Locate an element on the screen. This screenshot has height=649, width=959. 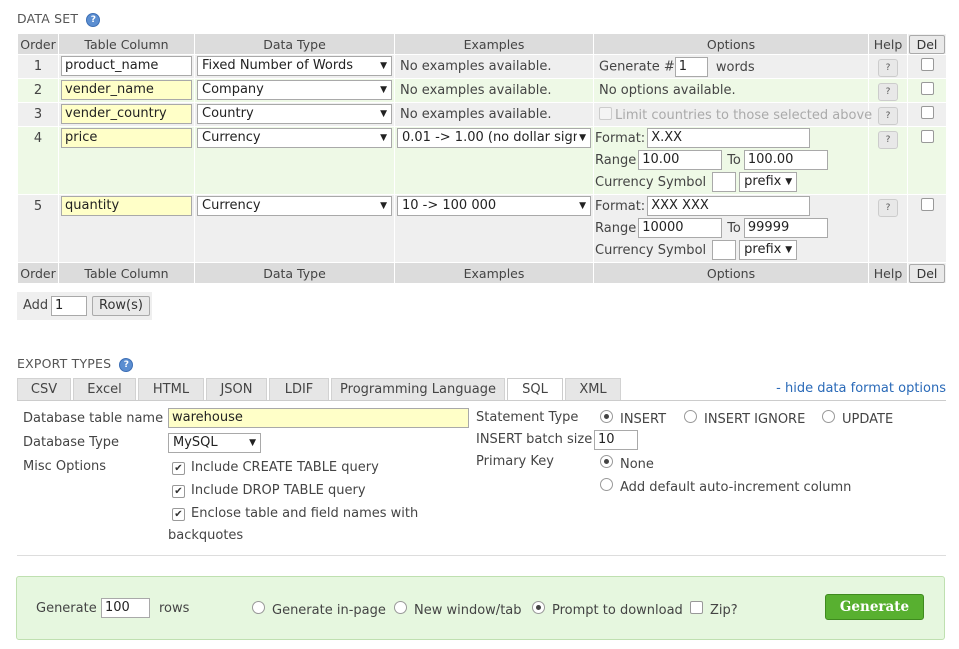
statement-update-option: UPDATE is located at coordinates (857, 418).